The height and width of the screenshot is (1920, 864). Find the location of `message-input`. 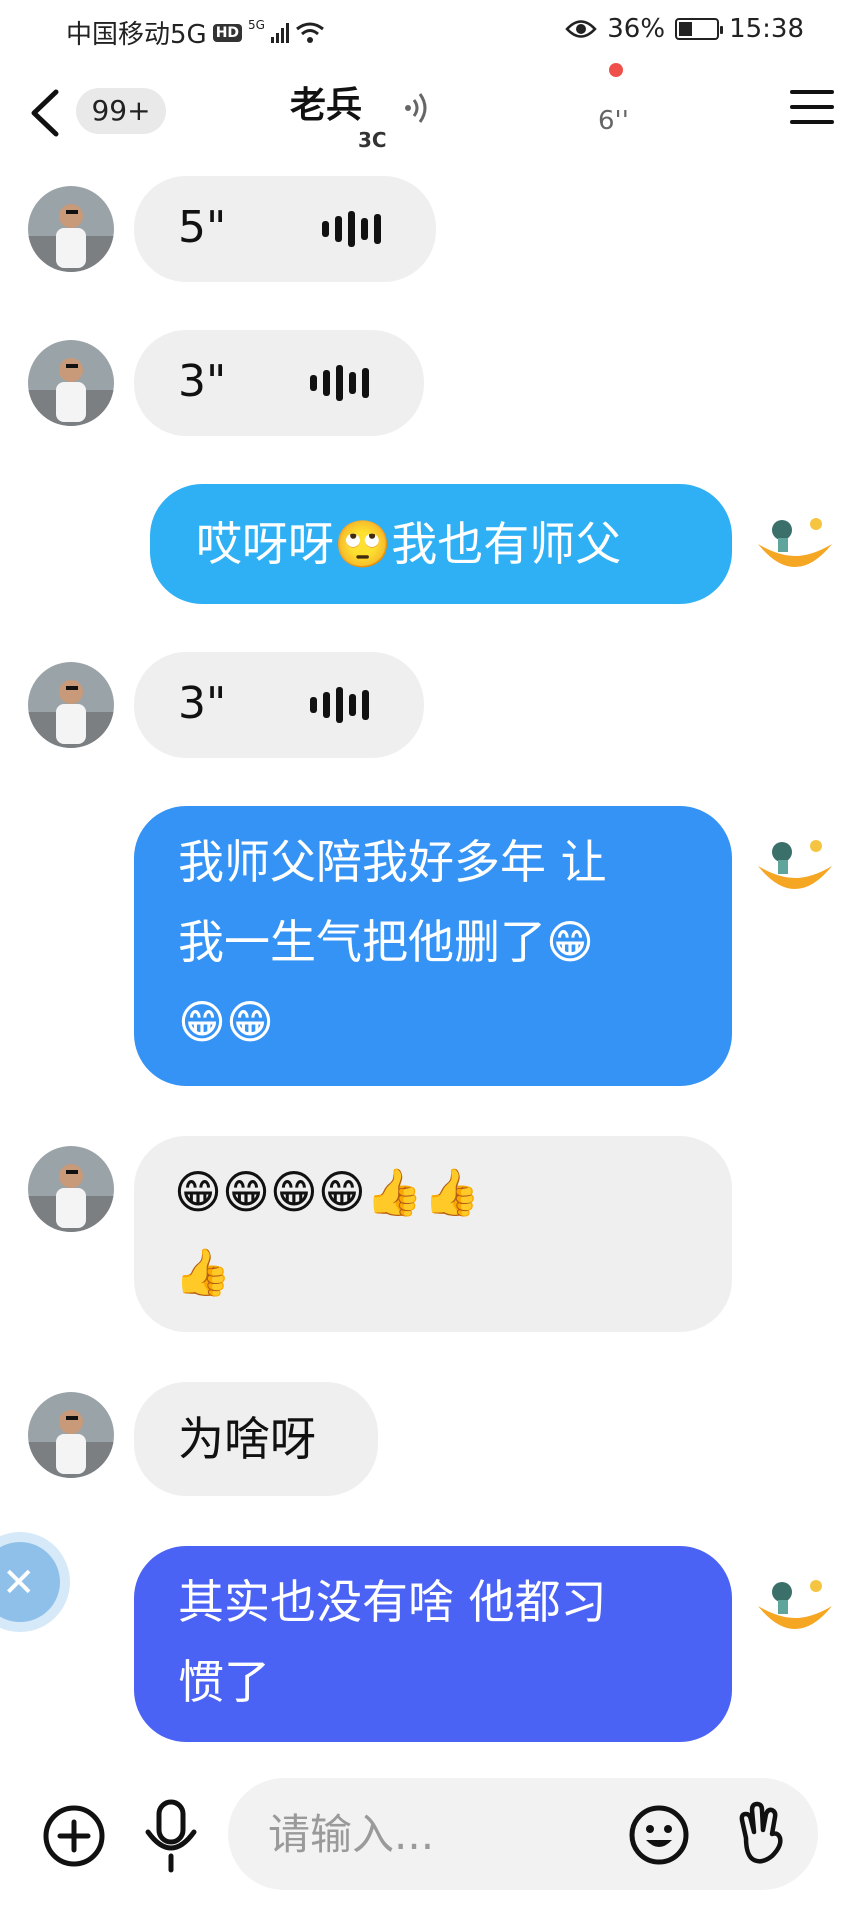

message-input is located at coordinates (443, 1834).